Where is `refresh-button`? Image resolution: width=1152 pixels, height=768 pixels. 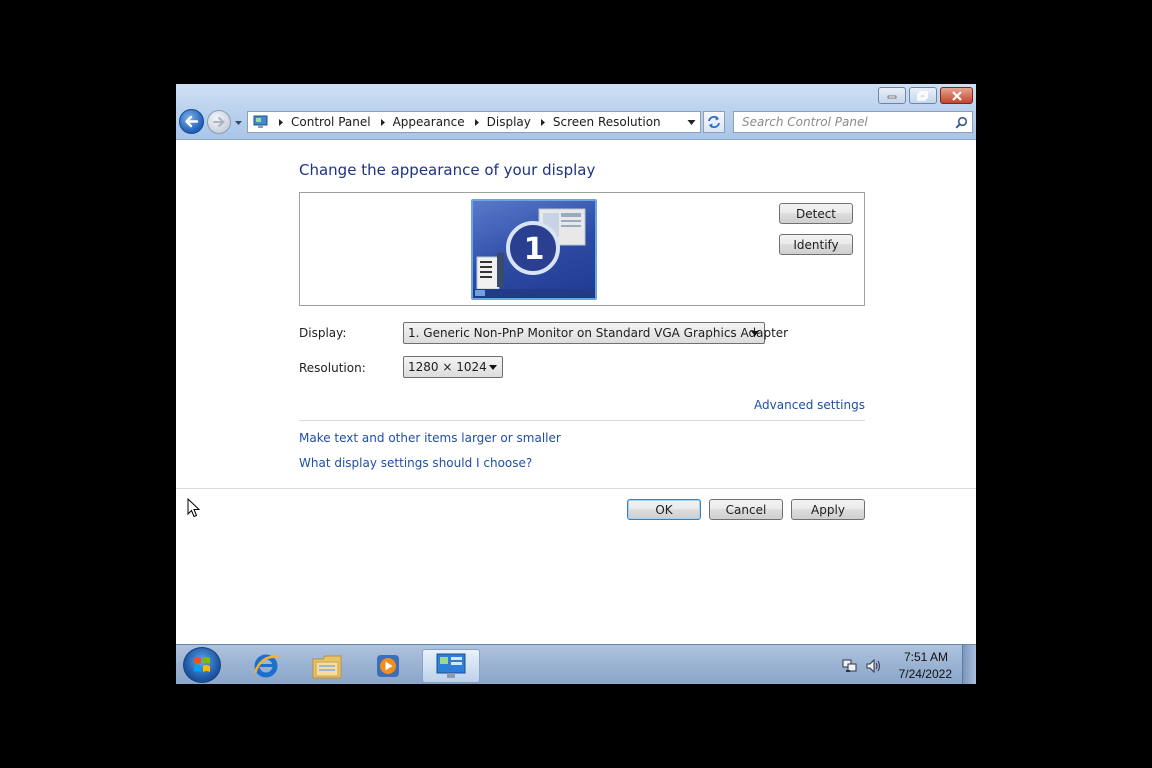
refresh-button is located at coordinates (714, 122).